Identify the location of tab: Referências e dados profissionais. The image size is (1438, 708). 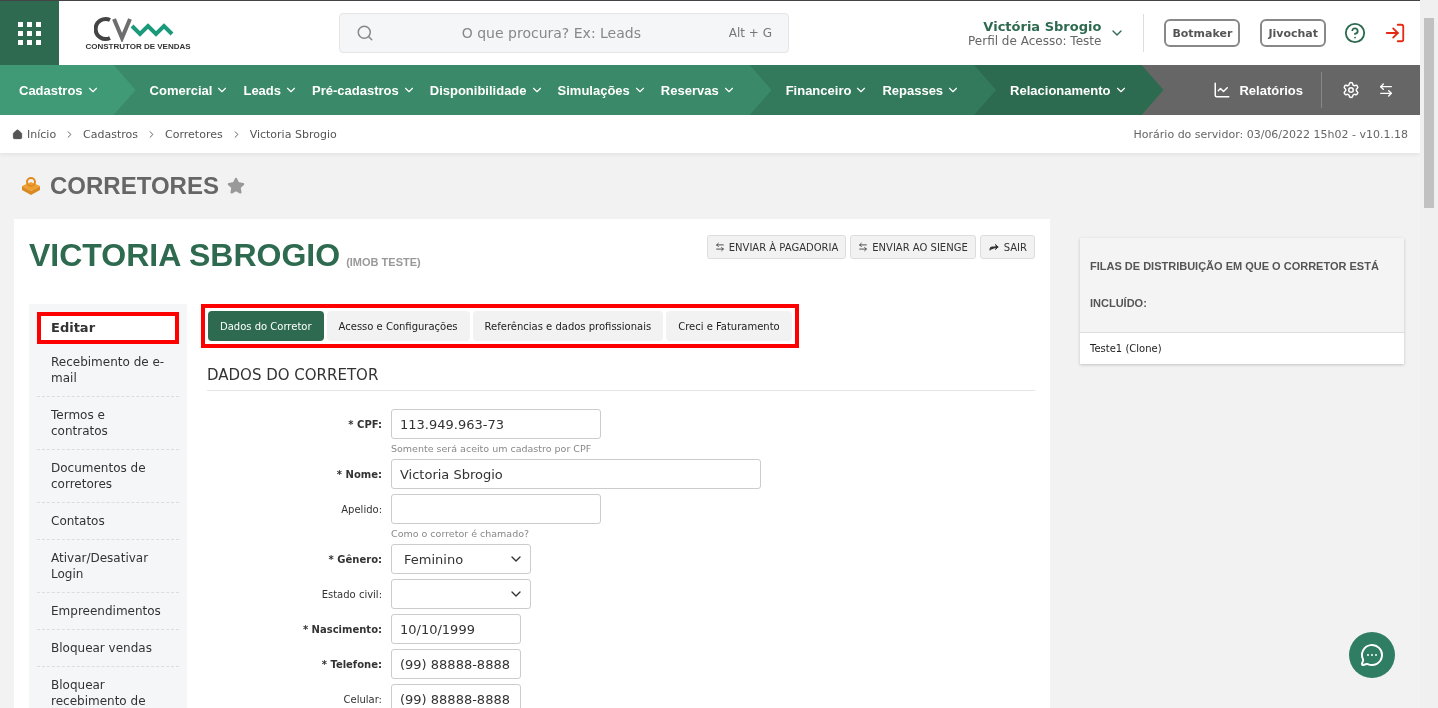
(568, 326).